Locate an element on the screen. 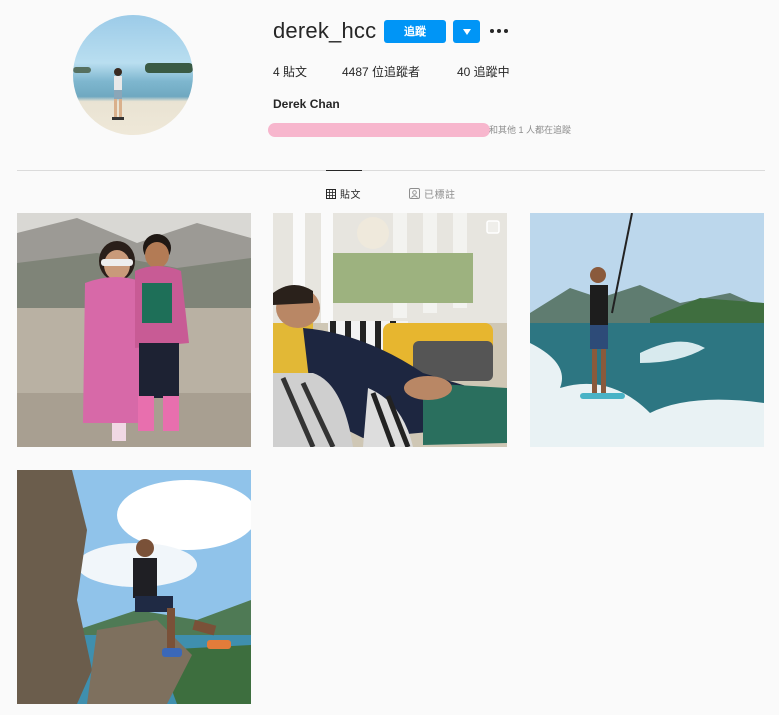 The width and height of the screenshot is (779, 715). tagged-icon is located at coordinates (414, 193).